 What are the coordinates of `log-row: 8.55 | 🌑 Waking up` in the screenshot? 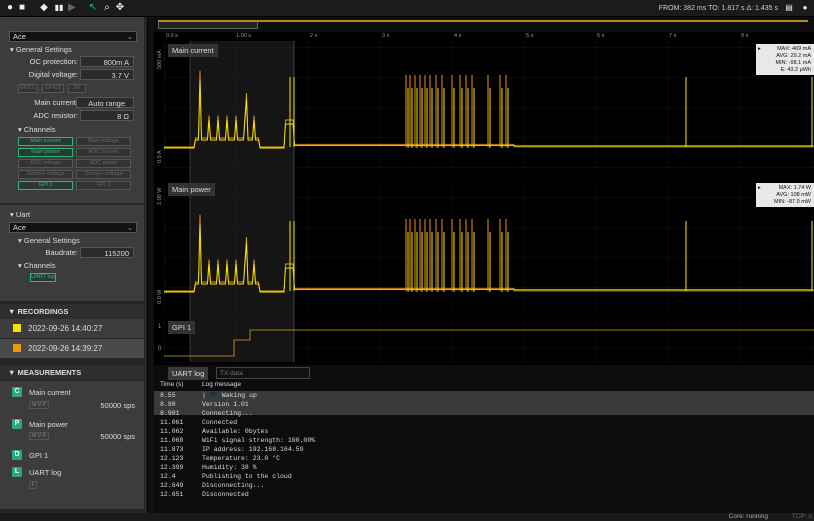 It's located at (484, 396).